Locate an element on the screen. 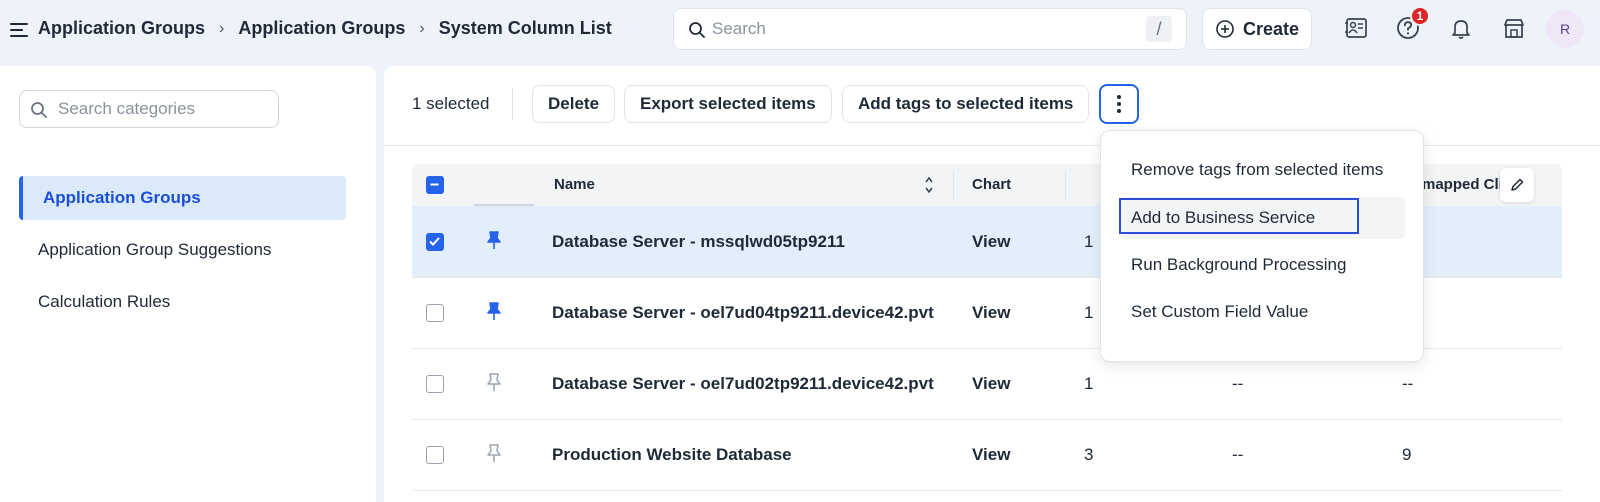  check-icon is located at coordinates (434, 241).